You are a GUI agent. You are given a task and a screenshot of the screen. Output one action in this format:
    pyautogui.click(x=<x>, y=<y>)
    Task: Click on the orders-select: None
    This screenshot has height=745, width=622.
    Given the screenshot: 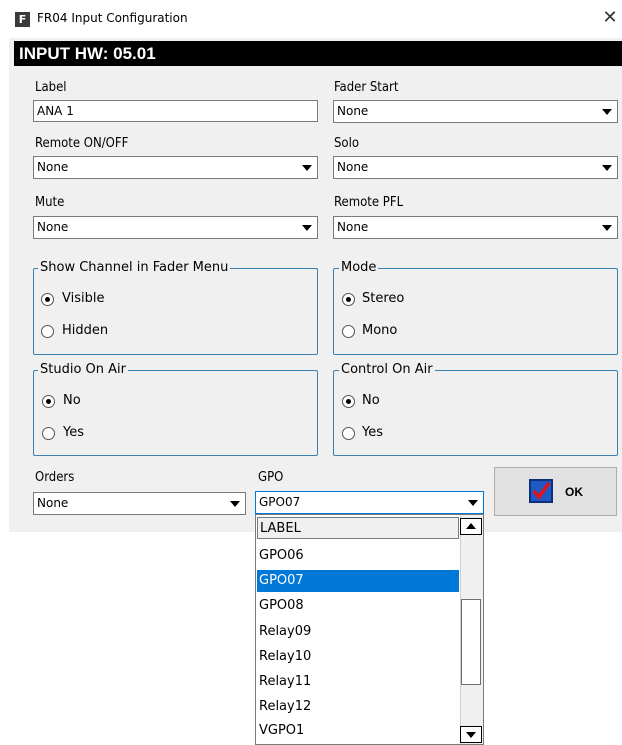 What is the action you would take?
    pyautogui.click(x=139, y=503)
    